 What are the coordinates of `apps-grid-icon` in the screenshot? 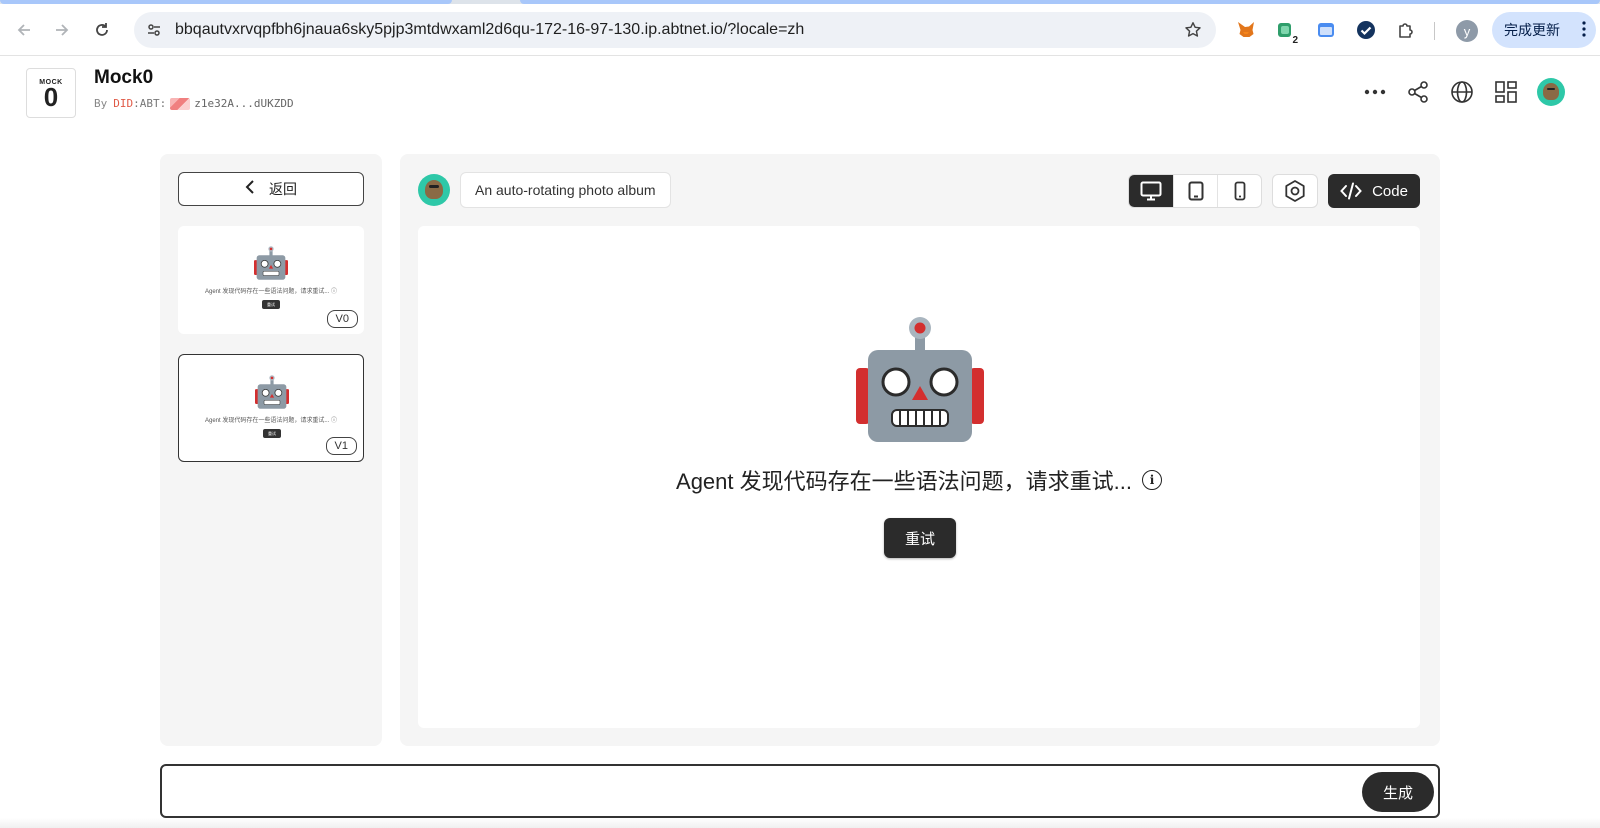 It's located at (1506, 92).